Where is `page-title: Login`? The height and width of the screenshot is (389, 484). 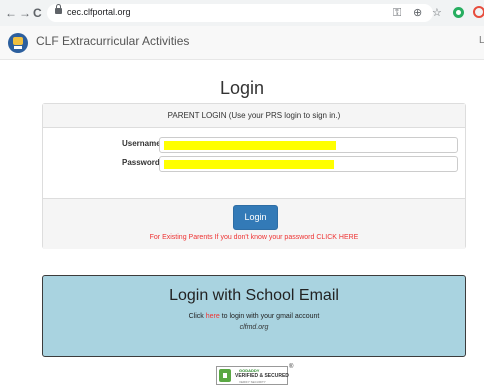 page-title: Login is located at coordinates (242, 88).